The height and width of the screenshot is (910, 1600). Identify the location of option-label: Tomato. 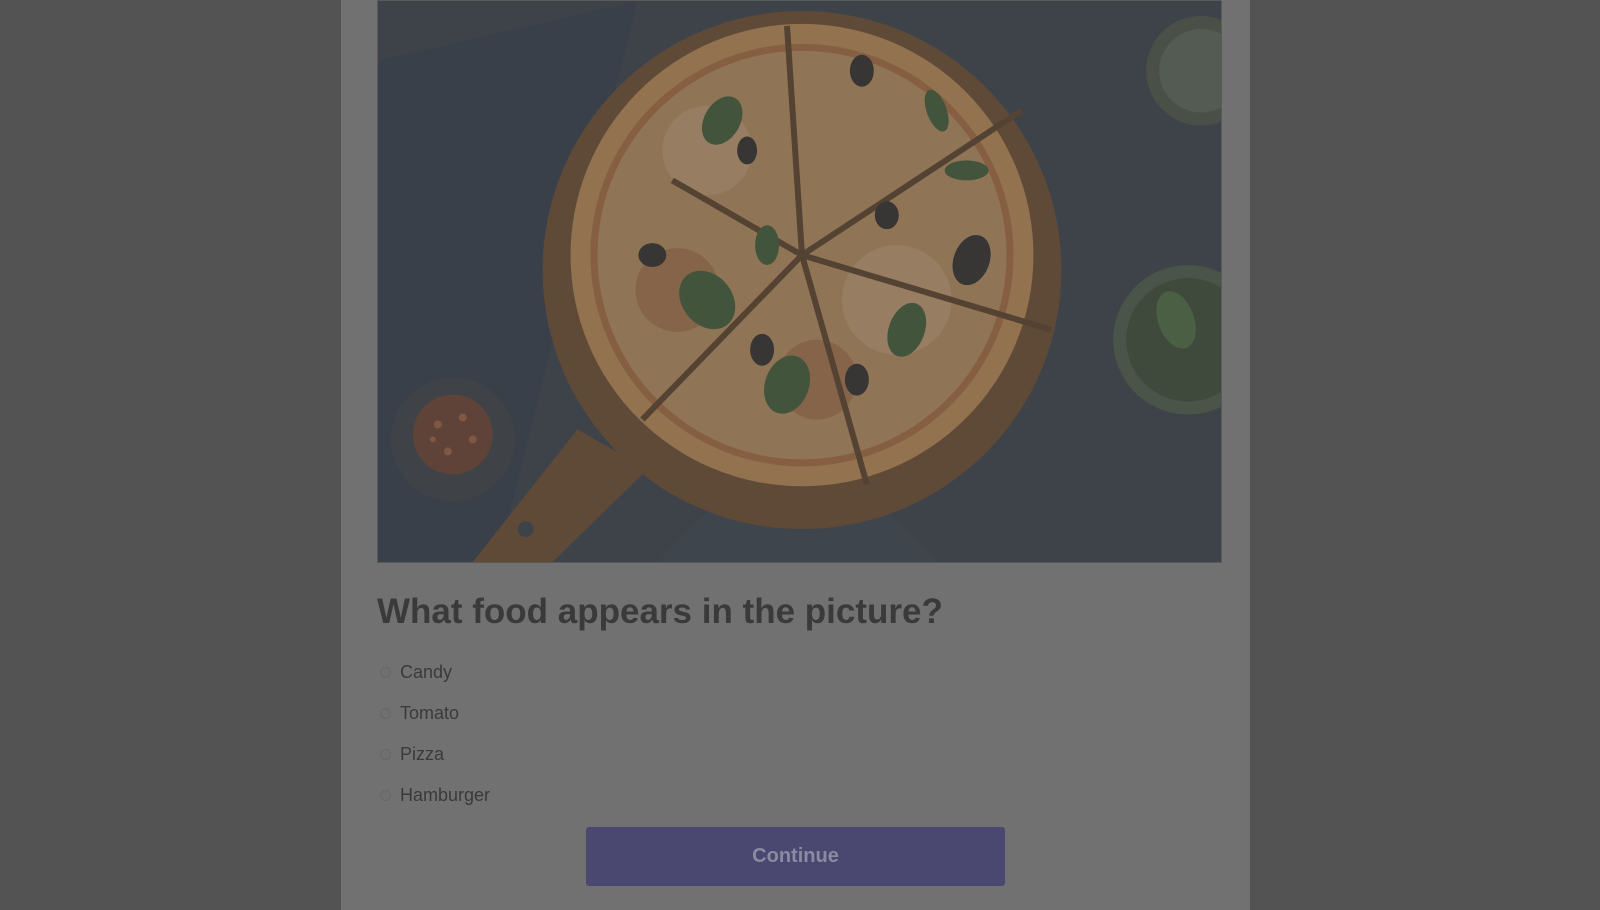
(430, 713).